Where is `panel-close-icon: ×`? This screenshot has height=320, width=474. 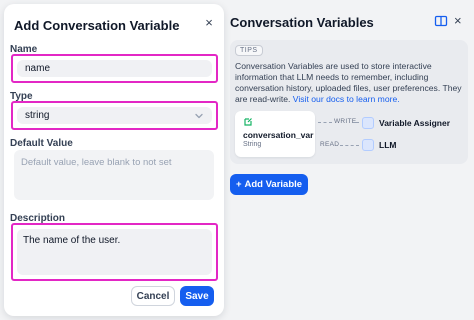 panel-close-icon: × is located at coordinates (458, 20).